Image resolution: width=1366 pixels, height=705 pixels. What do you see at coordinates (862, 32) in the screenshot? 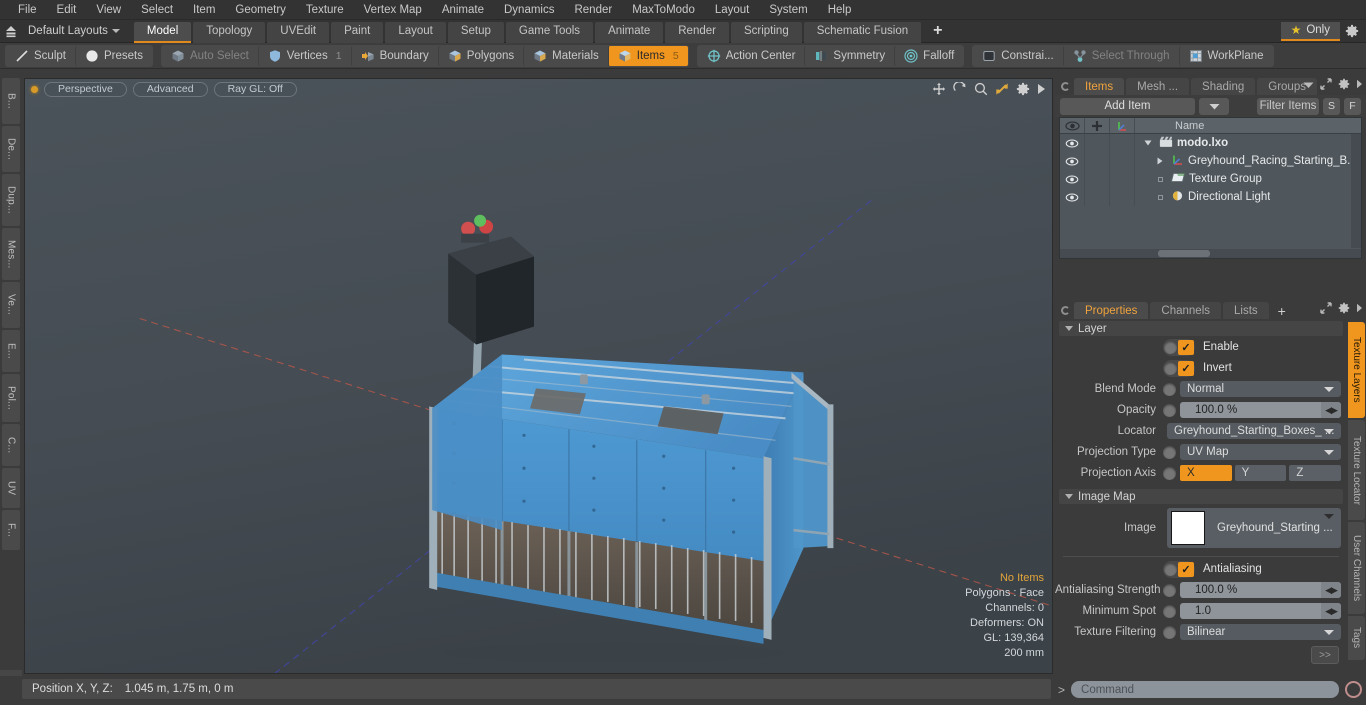
I see `tab-schematic-fusion: Schematic Fusion` at bounding box center [862, 32].